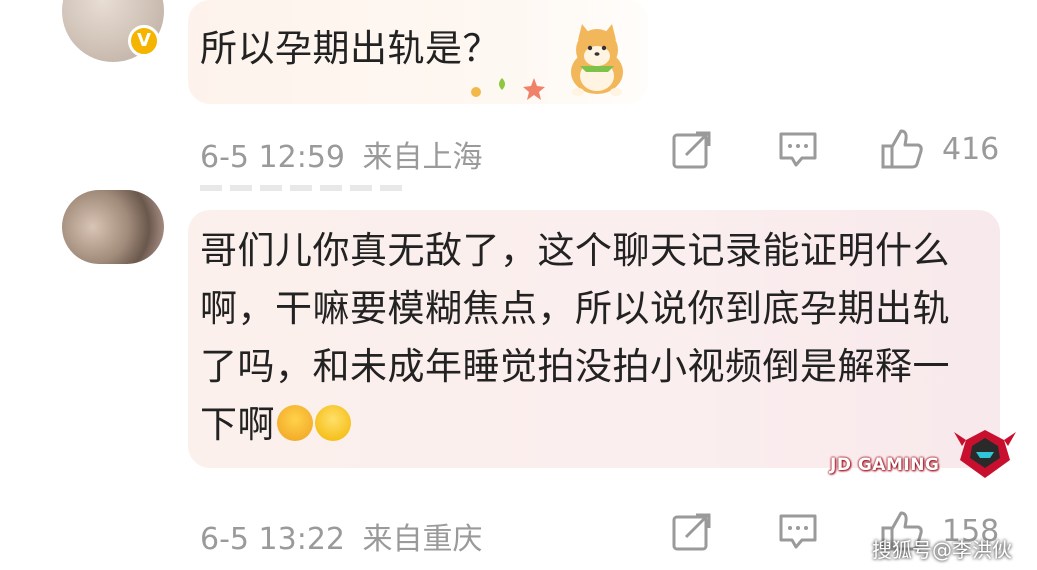 The height and width of the screenshot is (570, 1037). What do you see at coordinates (422, 157) in the screenshot?
I see `comment-location: 来自上海` at bounding box center [422, 157].